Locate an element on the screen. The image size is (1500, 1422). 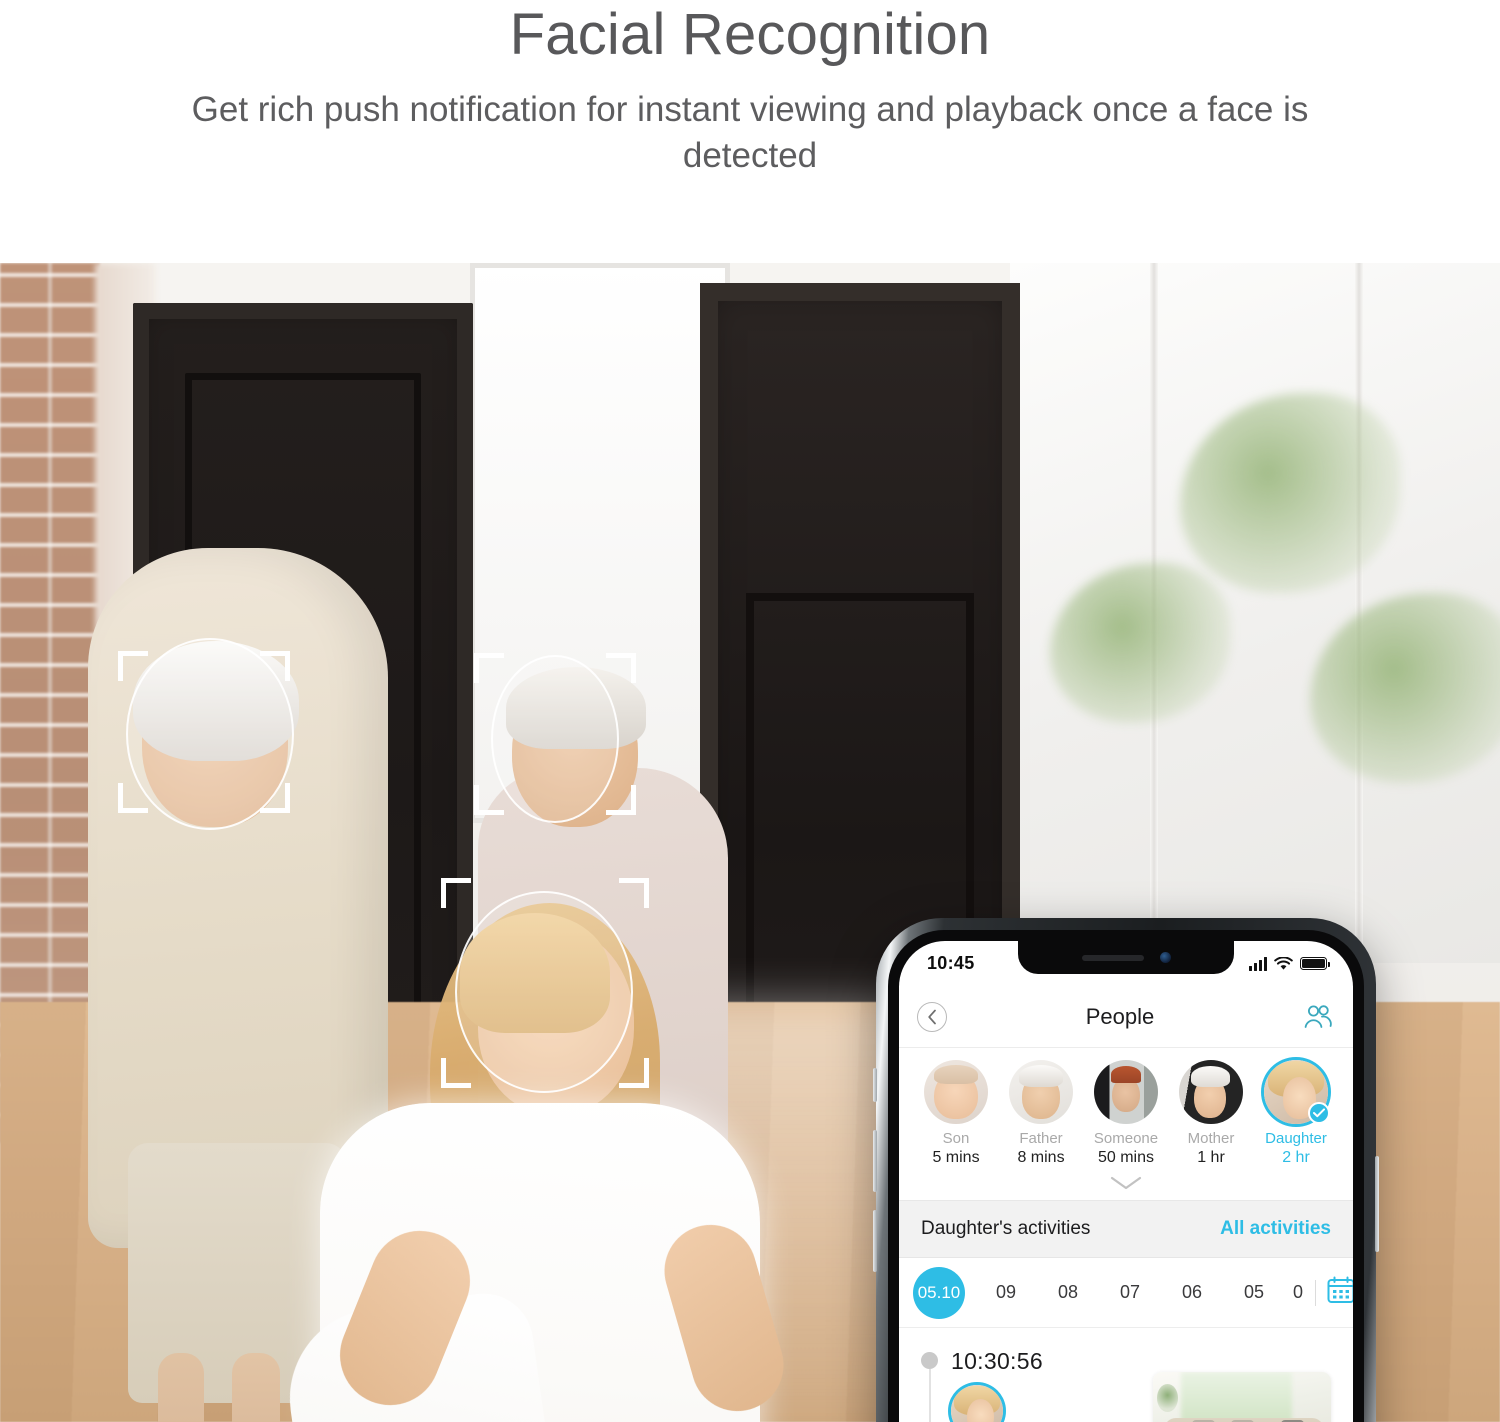
date-chip: 09 is located at coordinates (1006, 1292).